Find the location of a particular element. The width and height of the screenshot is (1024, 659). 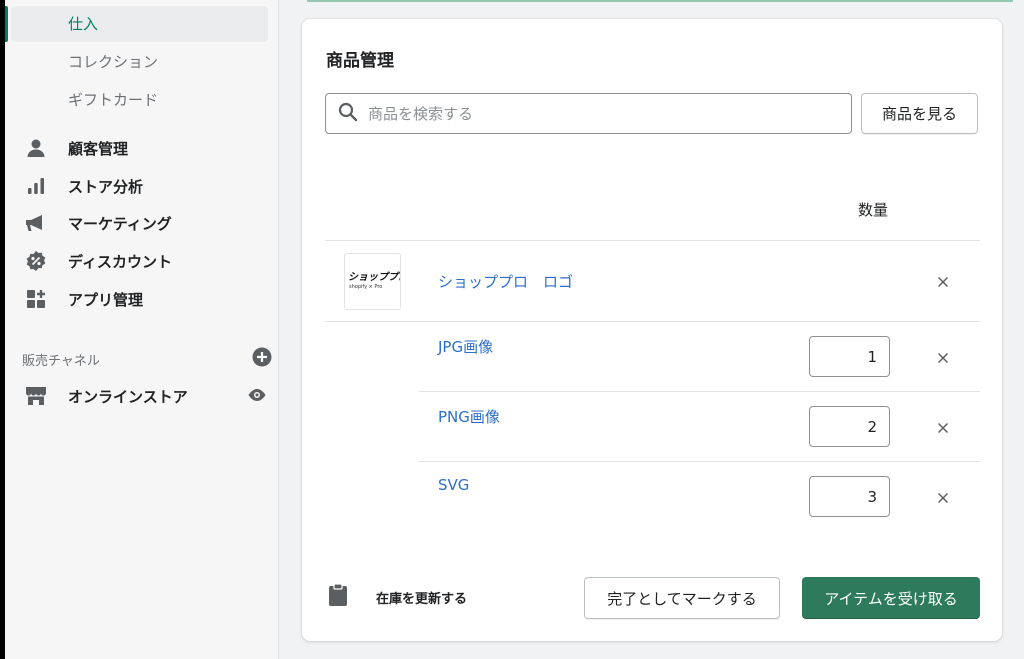

eye-icon is located at coordinates (257, 397).